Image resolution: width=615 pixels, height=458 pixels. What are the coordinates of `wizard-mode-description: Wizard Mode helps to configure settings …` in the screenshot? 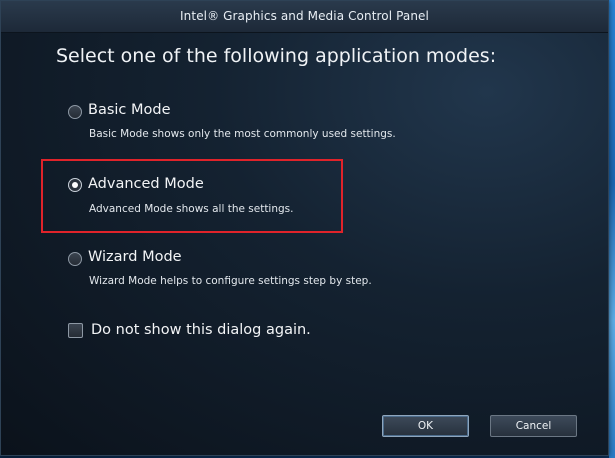 It's located at (230, 281).